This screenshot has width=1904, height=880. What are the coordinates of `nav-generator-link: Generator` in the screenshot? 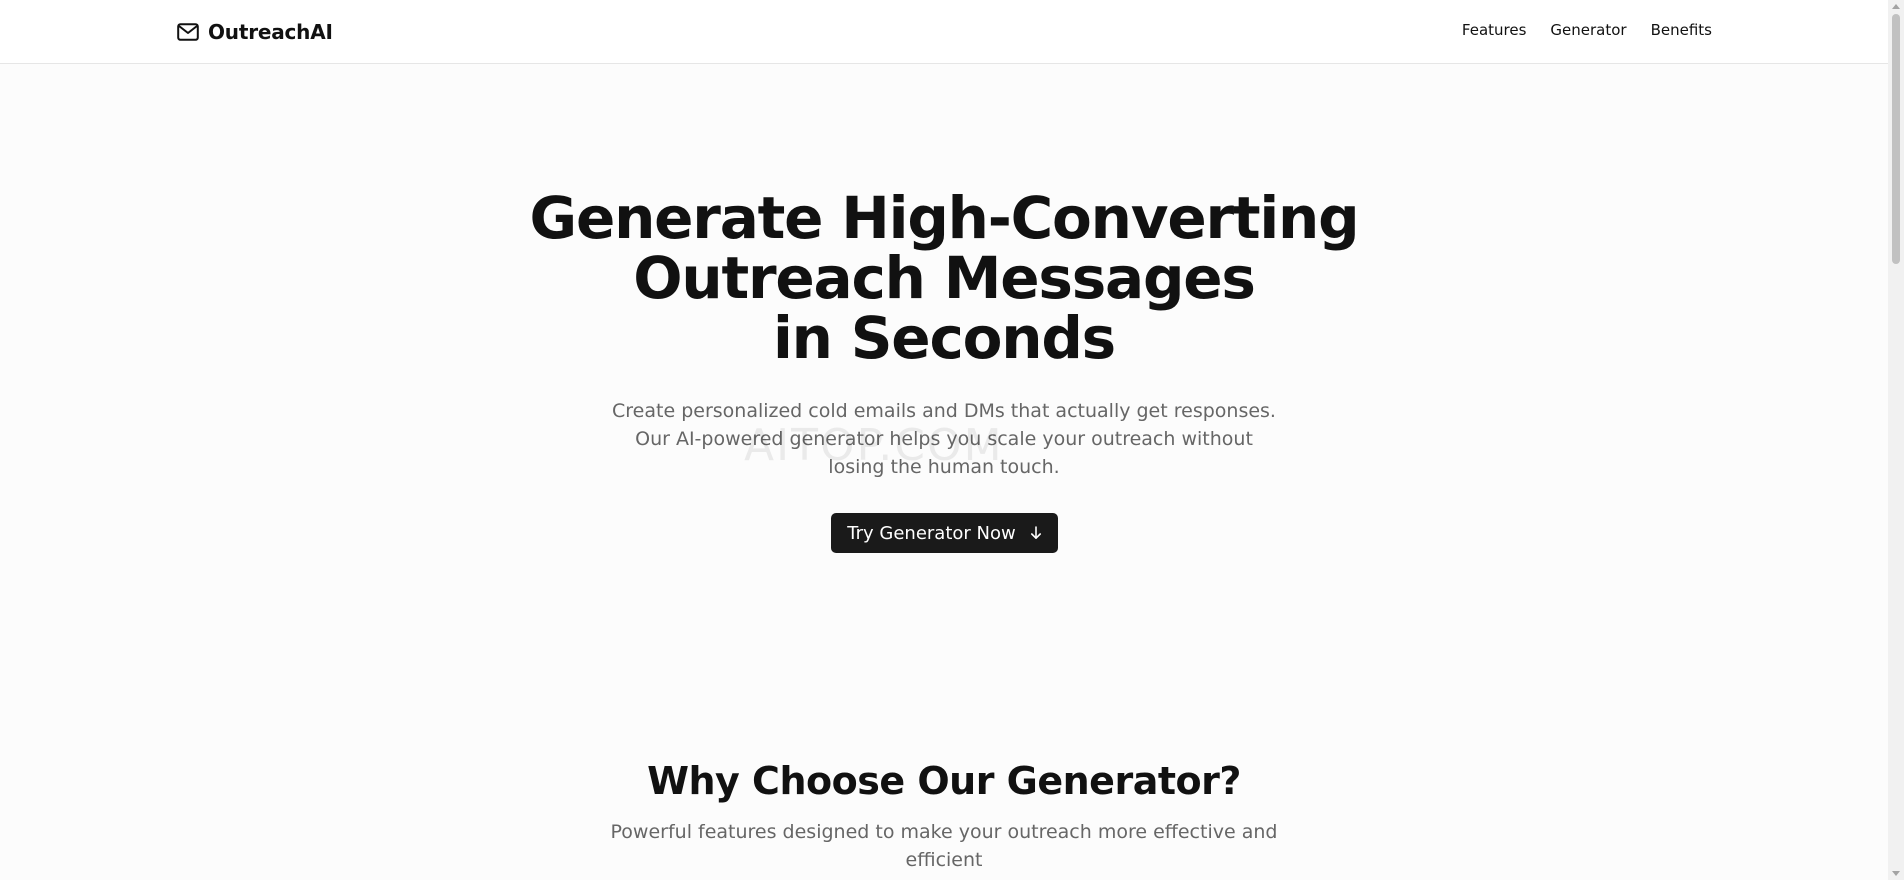 It's located at (1588, 30).